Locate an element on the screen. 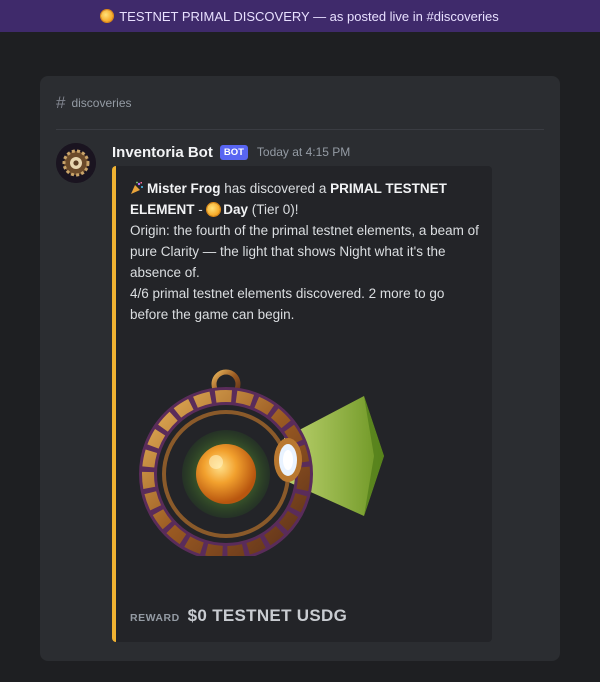  author-name: Inventoria Bot is located at coordinates (162, 152).